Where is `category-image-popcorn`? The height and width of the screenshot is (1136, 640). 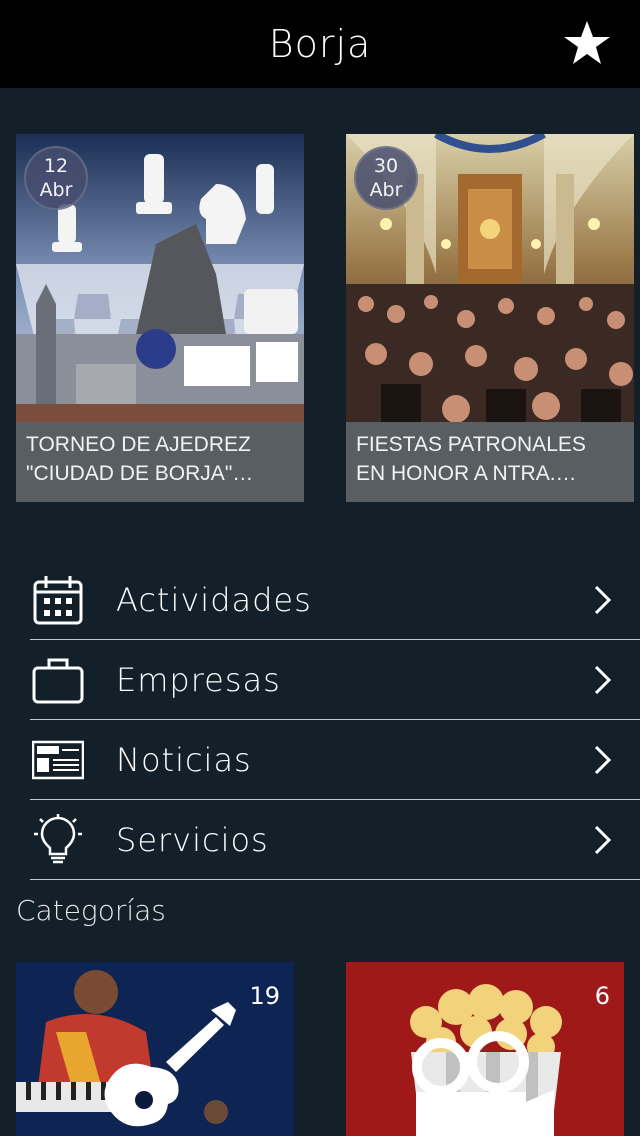 category-image-popcorn is located at coordinates (485, 1049).